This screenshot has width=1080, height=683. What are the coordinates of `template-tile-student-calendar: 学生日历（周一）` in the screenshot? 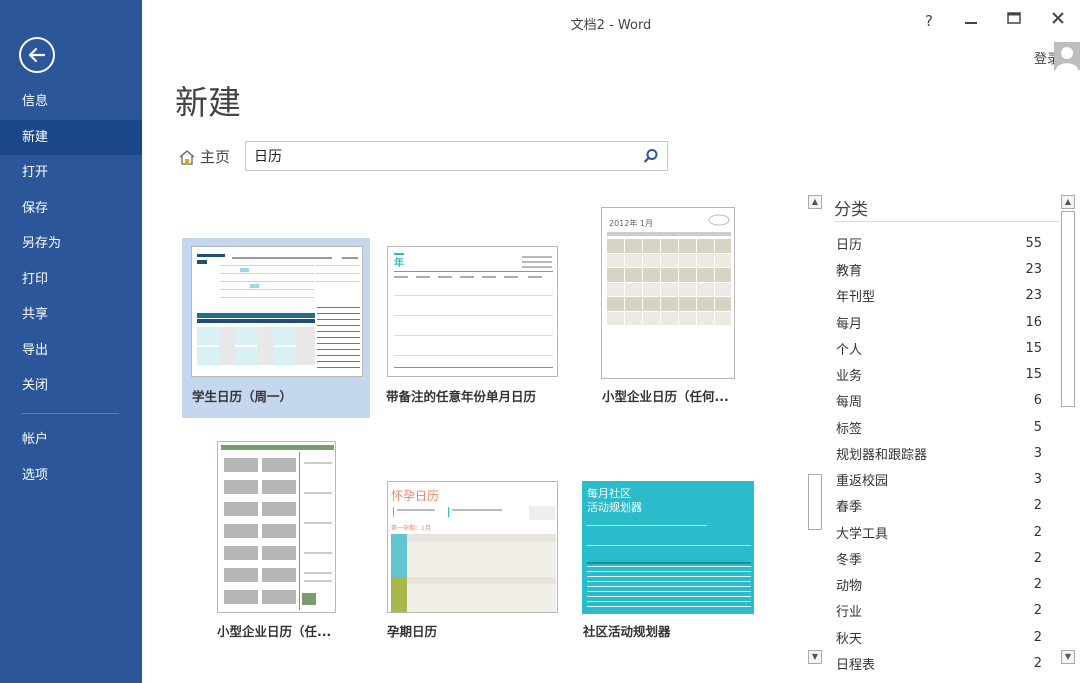 It's located at (276, 328).